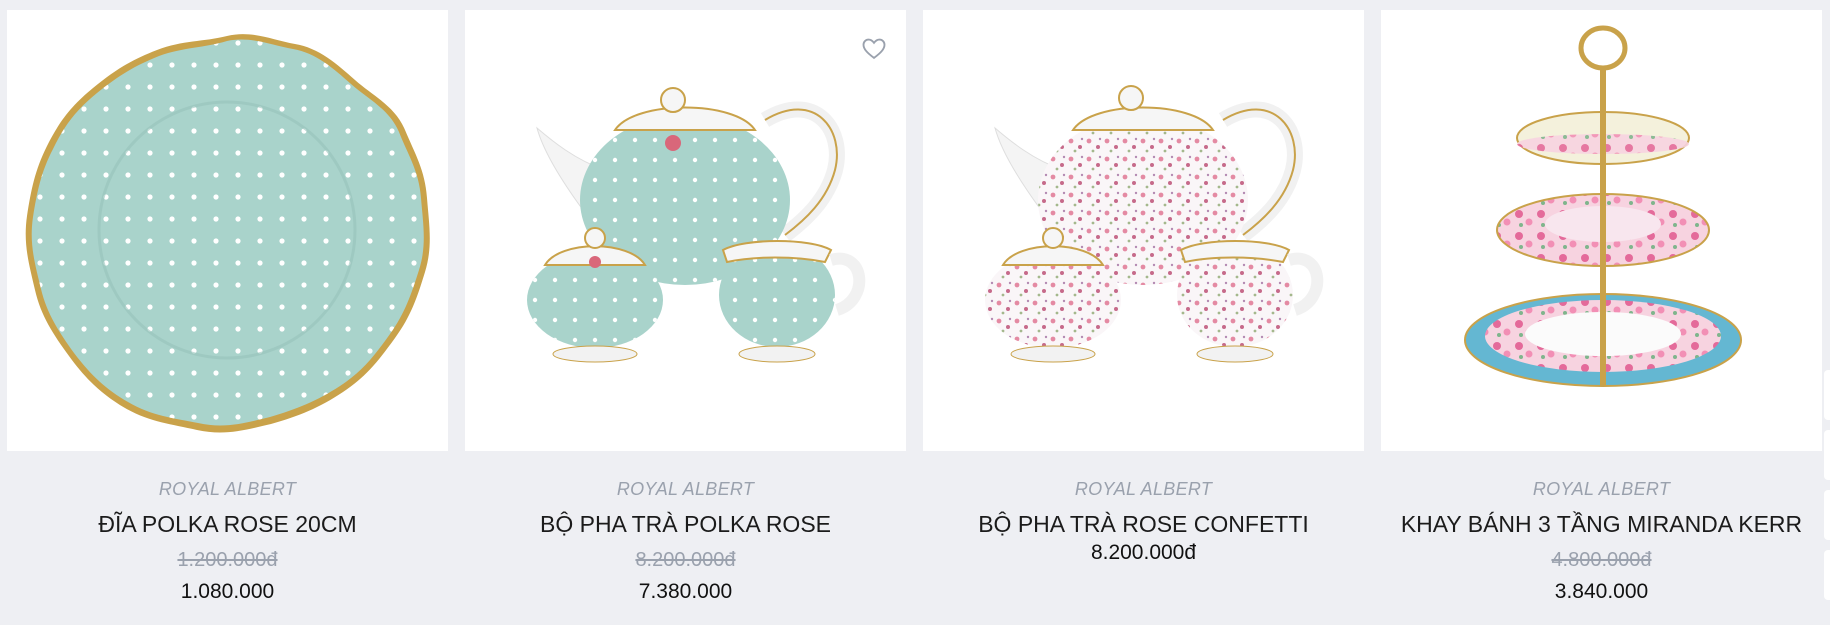  I want to click on rose-confetti-tea-set-image, so click(1154, 224).